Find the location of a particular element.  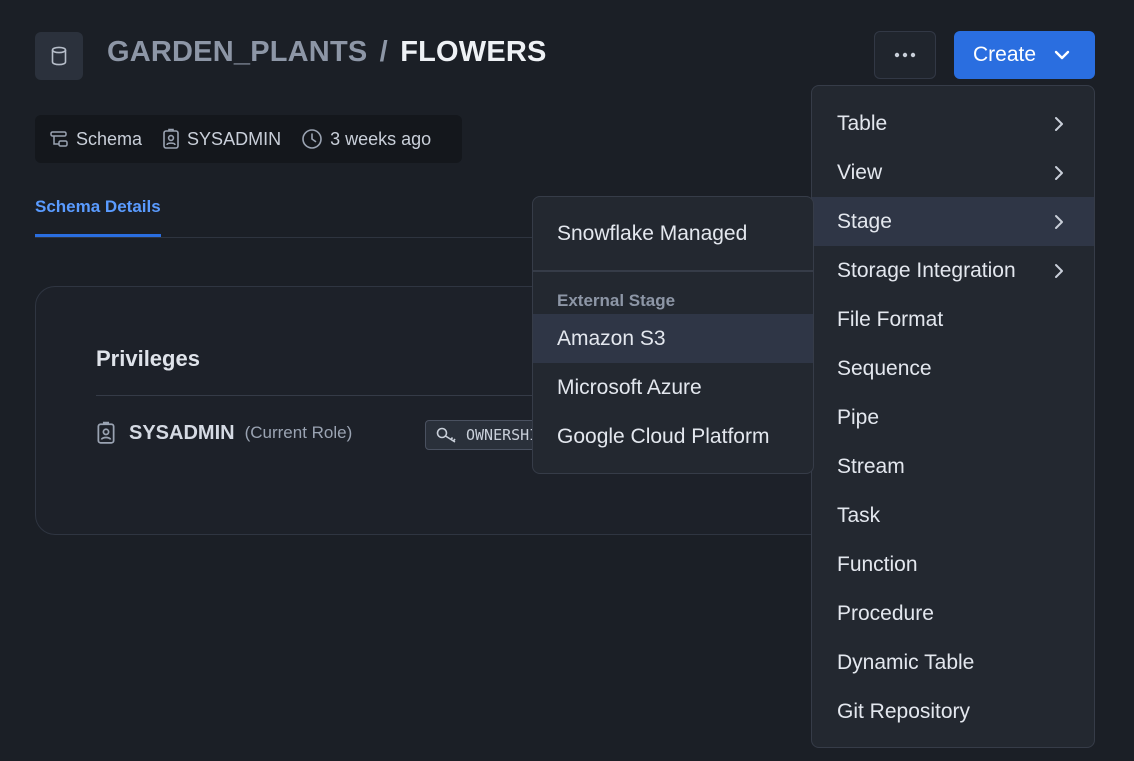

more-options-button is located at coordinates (905, 55).